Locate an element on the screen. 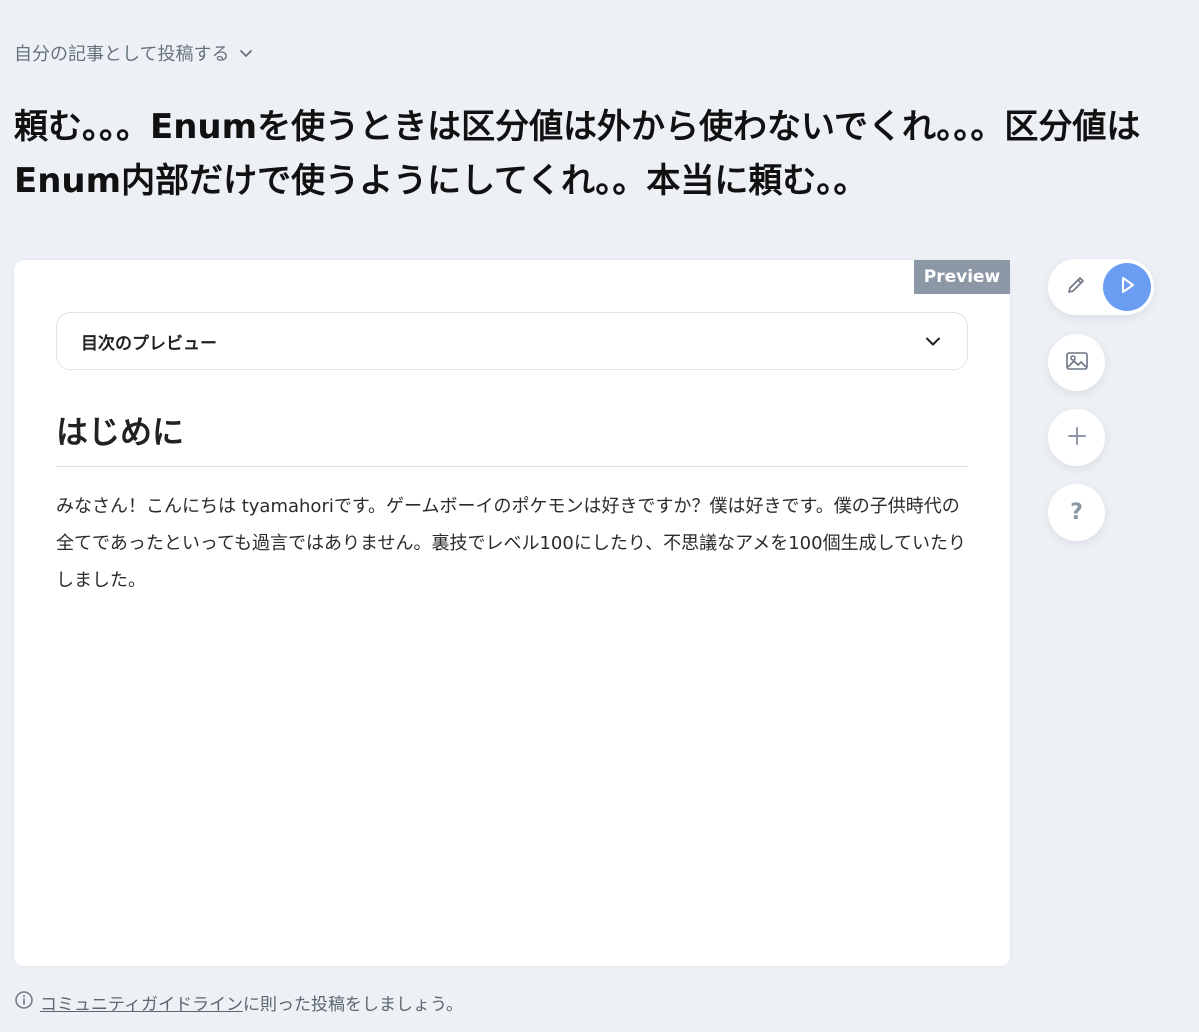  post-as-label: 自分の記事として投稿する is located at coordinates (122, 54).